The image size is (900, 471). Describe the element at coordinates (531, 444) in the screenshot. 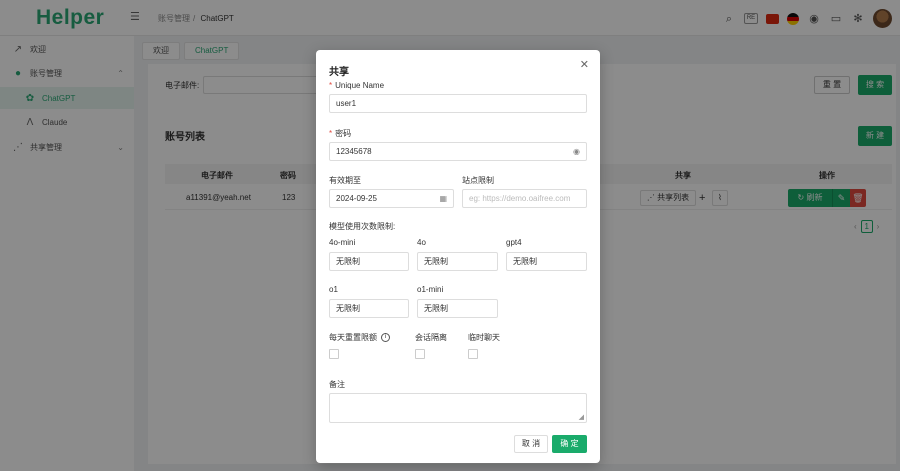

I see `cancel-button: 取 消` at that location.